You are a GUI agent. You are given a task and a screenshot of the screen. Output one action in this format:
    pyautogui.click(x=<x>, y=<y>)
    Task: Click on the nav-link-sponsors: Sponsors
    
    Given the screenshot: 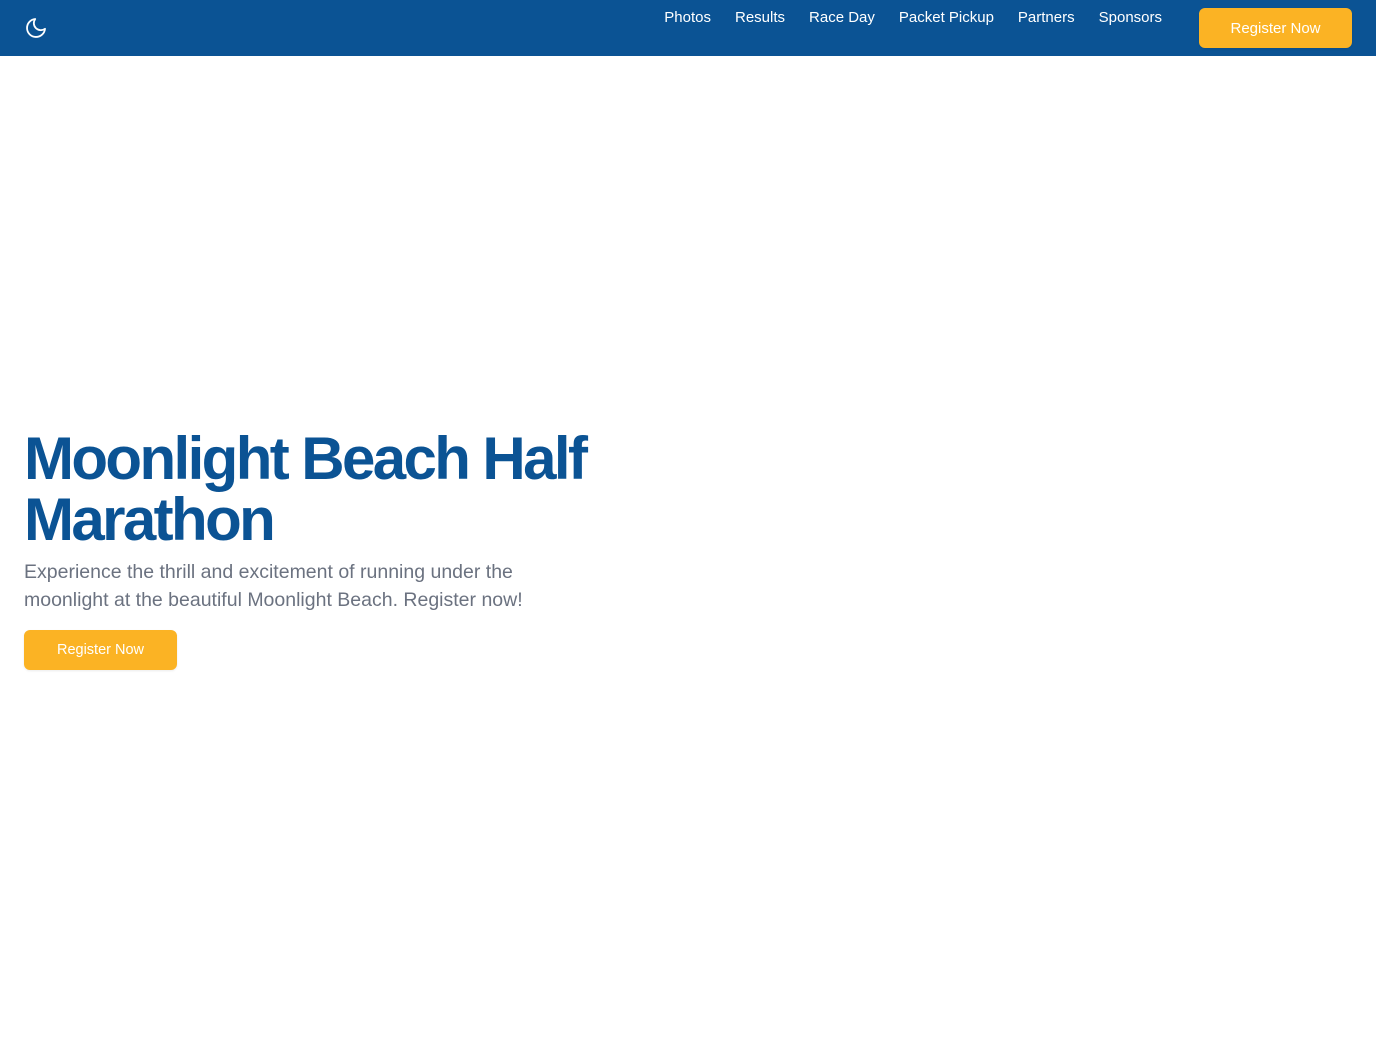 What is the action you would take?
    pyautogui.click(x=1130, y=18)
    